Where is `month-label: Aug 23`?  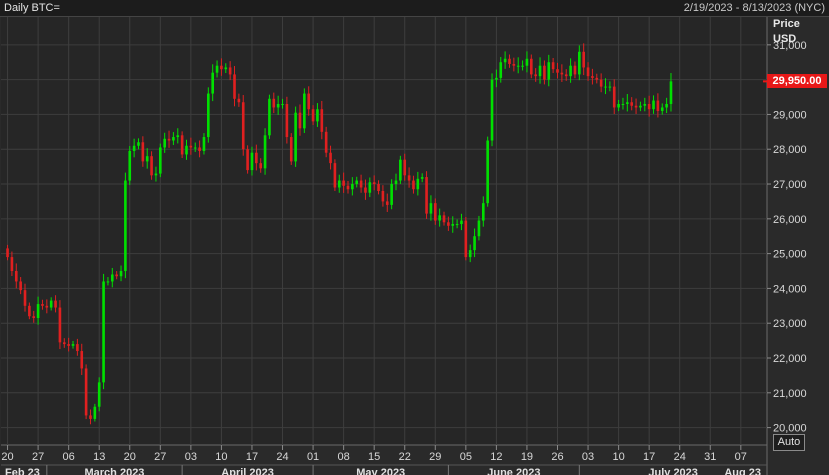
month-label: Aug 23 is located at coordinates (742, 471).